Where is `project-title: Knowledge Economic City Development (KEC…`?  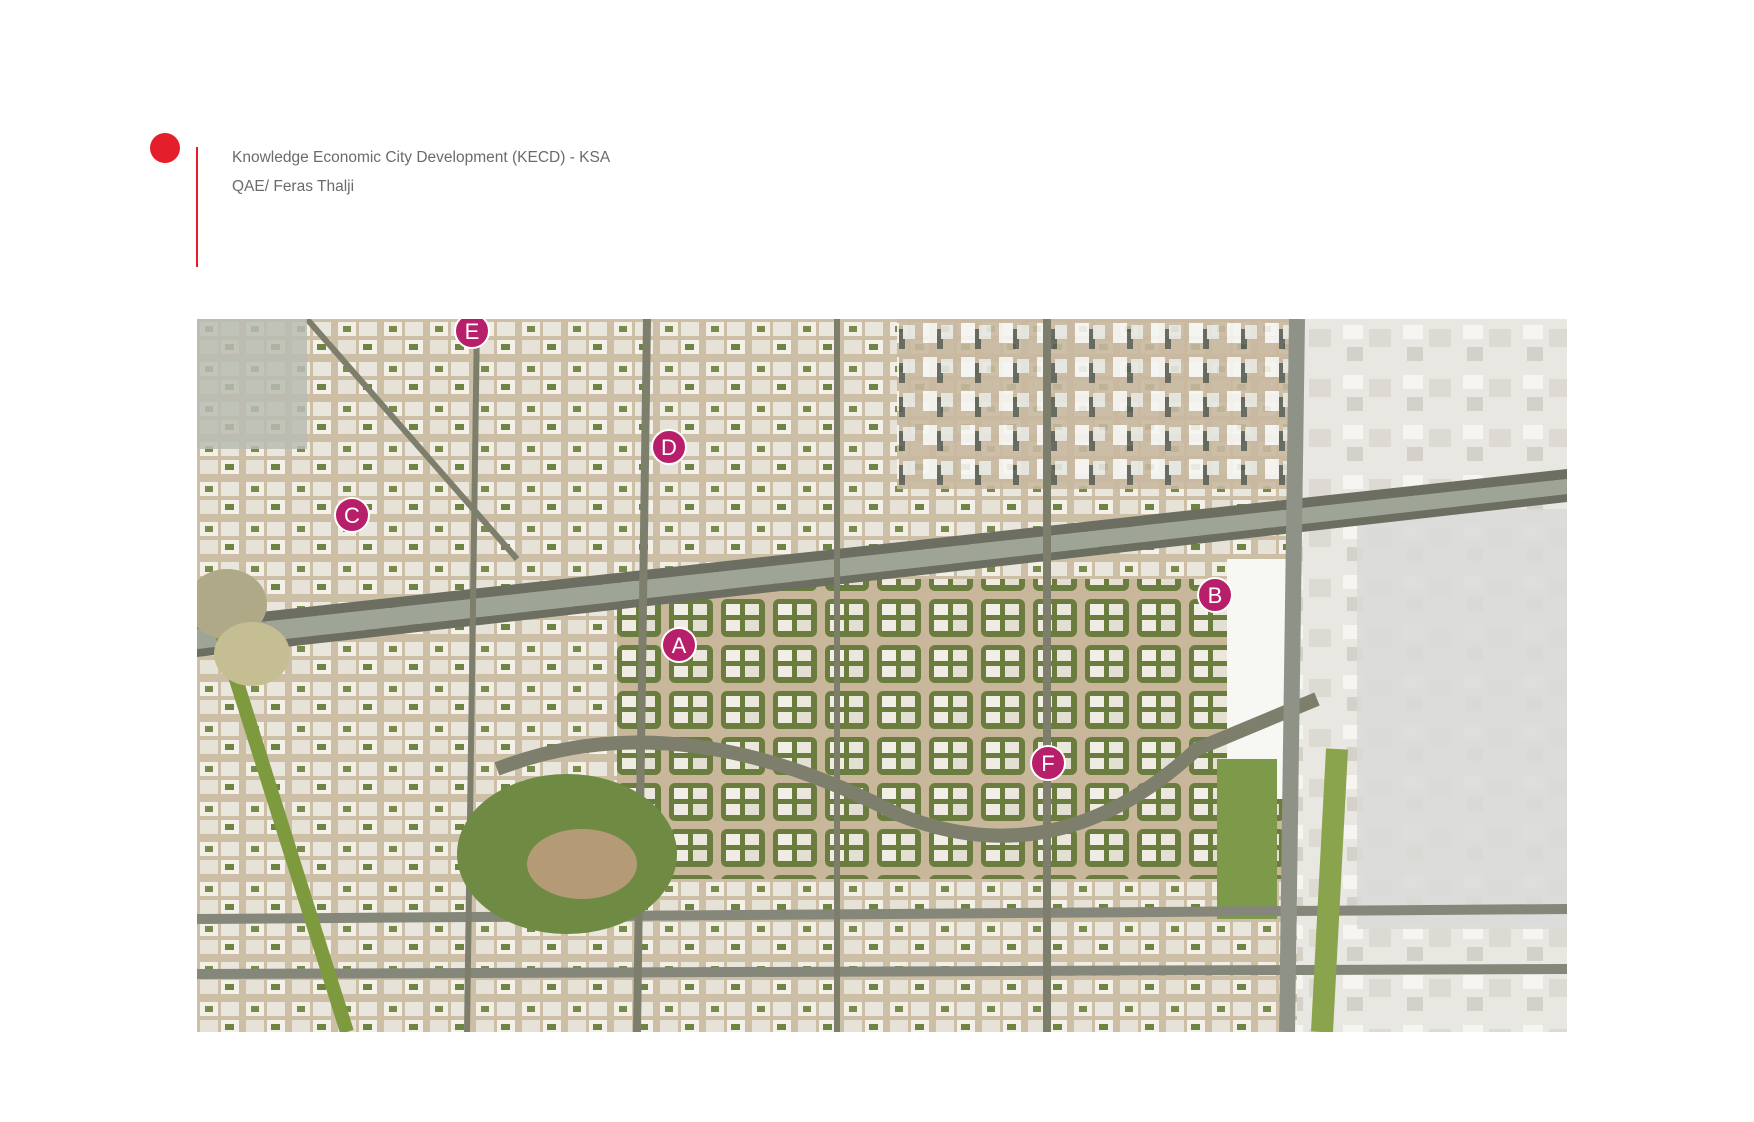
project-title: Knowledge Economic City Development (KEC… is located at coordinates (421, 157).